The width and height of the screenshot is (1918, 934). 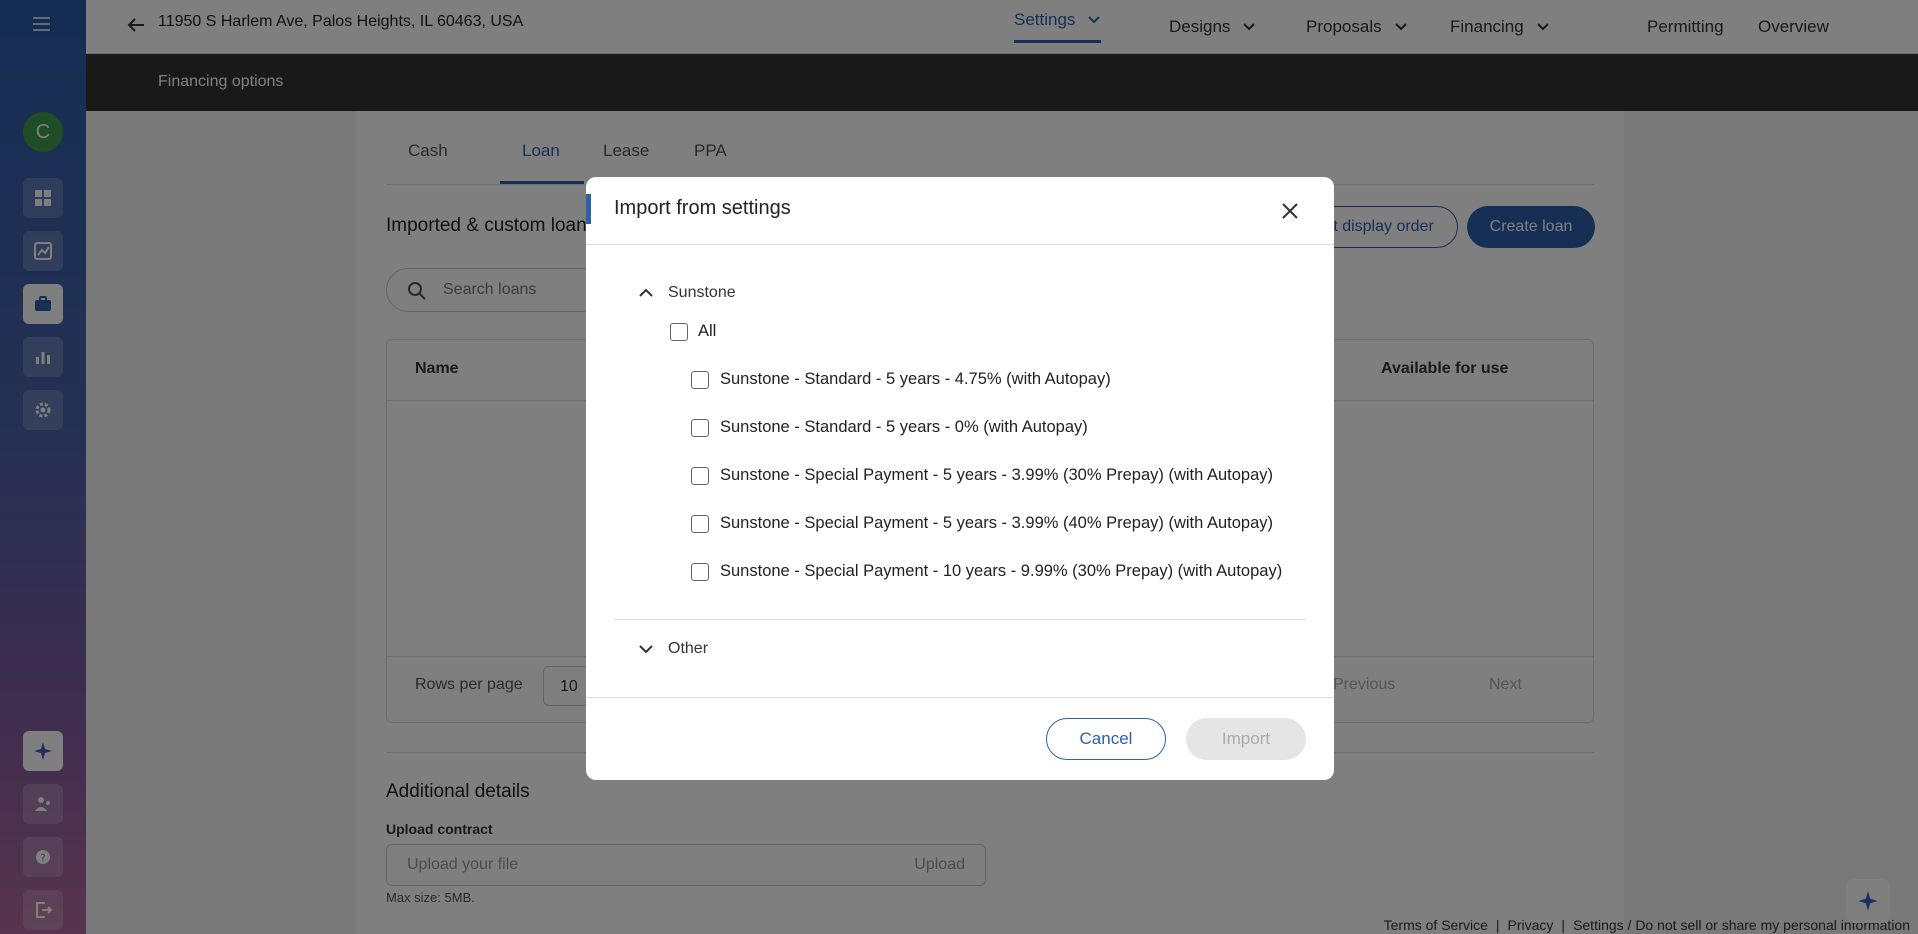 What do you see at coordinates (673, 649) in the screenshot?
I see `group-toggle-other: Other` at bounding box center [673, 649].